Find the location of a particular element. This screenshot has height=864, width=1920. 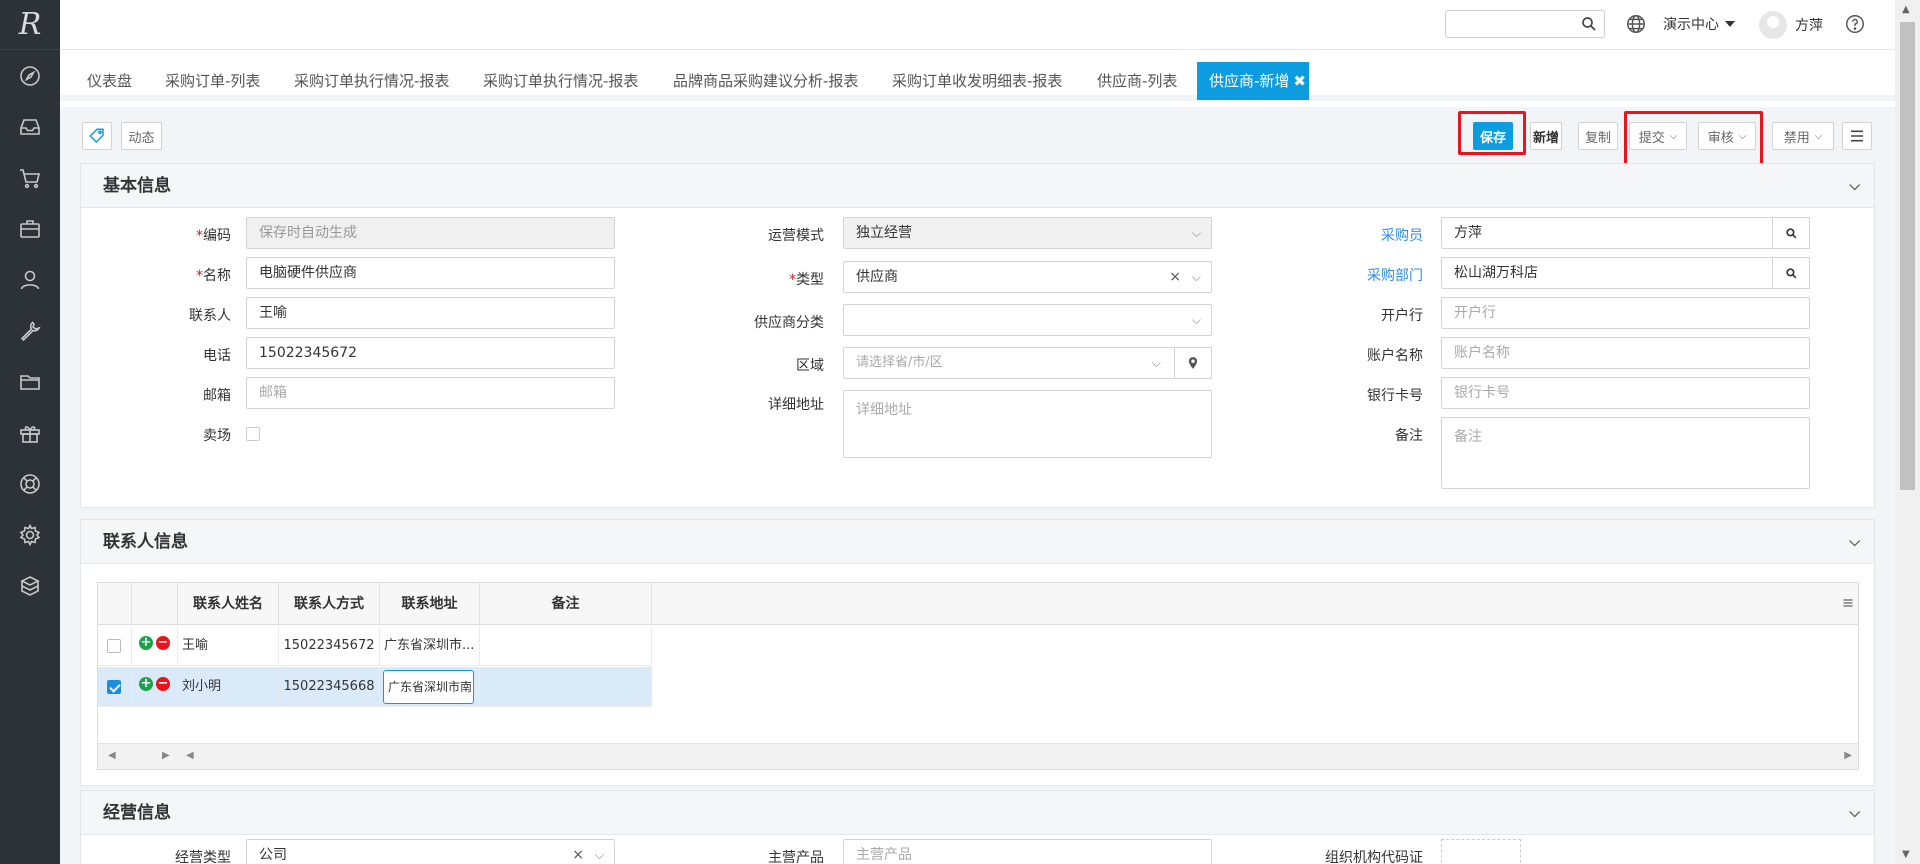

region-select: 请选择省/市/区 ⌵ is located at coordinates (1027, 363).